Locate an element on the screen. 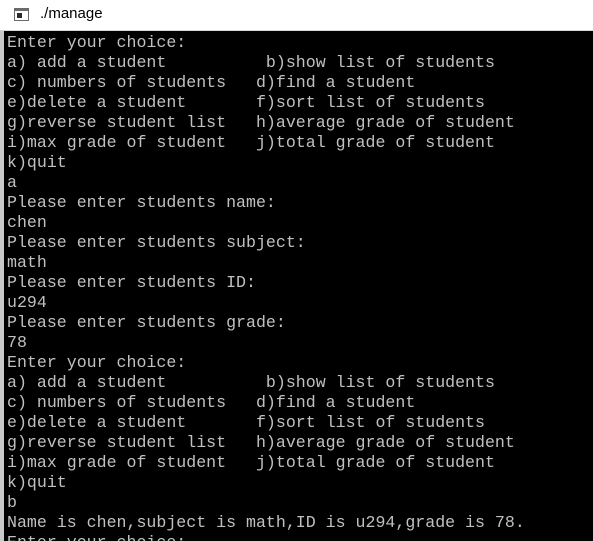 This screenshot has height=541, width=593. window-title: ./manage is located at coordinates (71, 13).